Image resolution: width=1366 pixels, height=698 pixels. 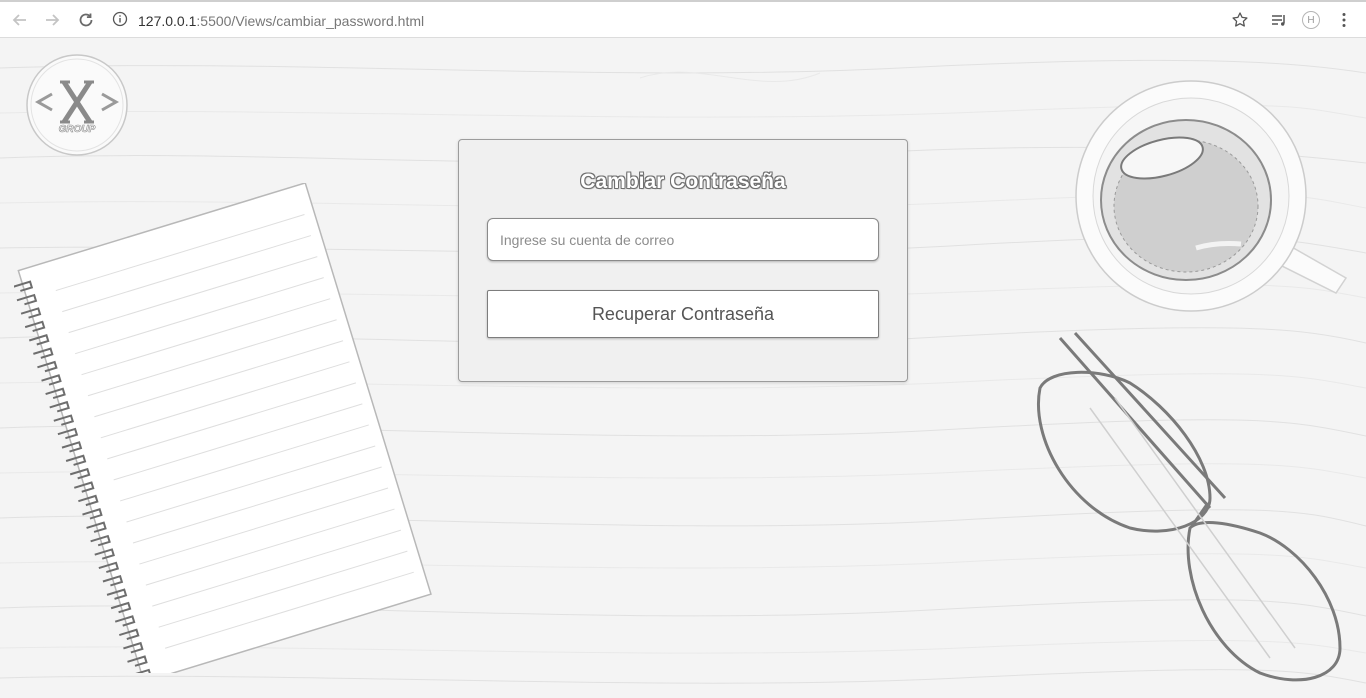 What do you see at coordinates (683, 181) in the screenshot?
I see `card-title: Cambiar Contraseña` at bounding box center [683, 181].